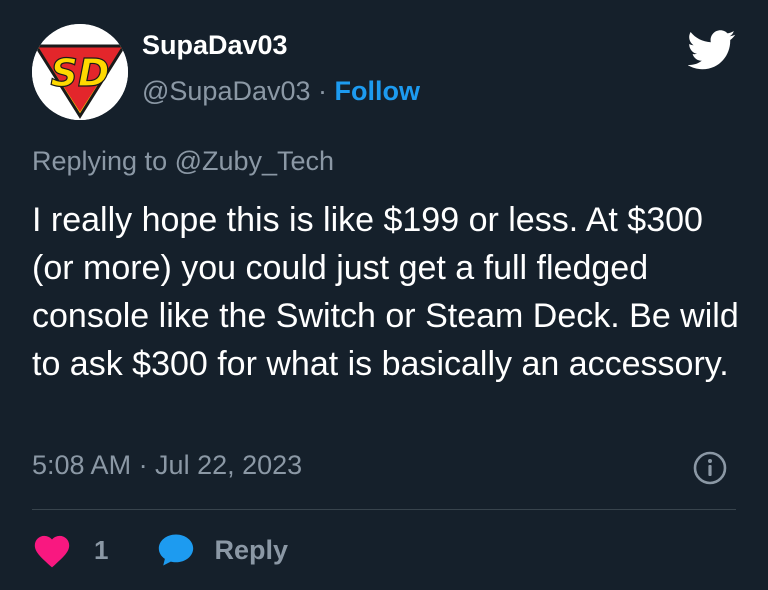  I want to click on heart-icon, so click(52, 551).